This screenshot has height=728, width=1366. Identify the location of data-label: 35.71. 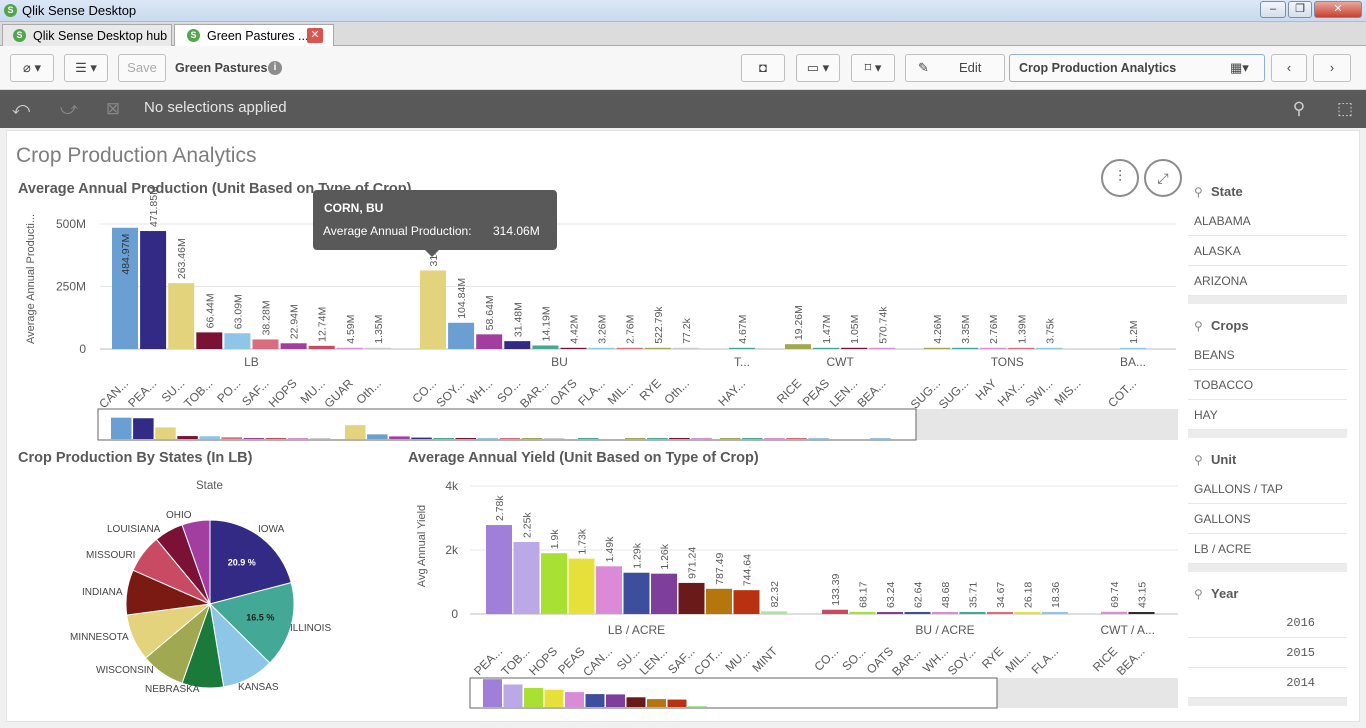
(974, 595).